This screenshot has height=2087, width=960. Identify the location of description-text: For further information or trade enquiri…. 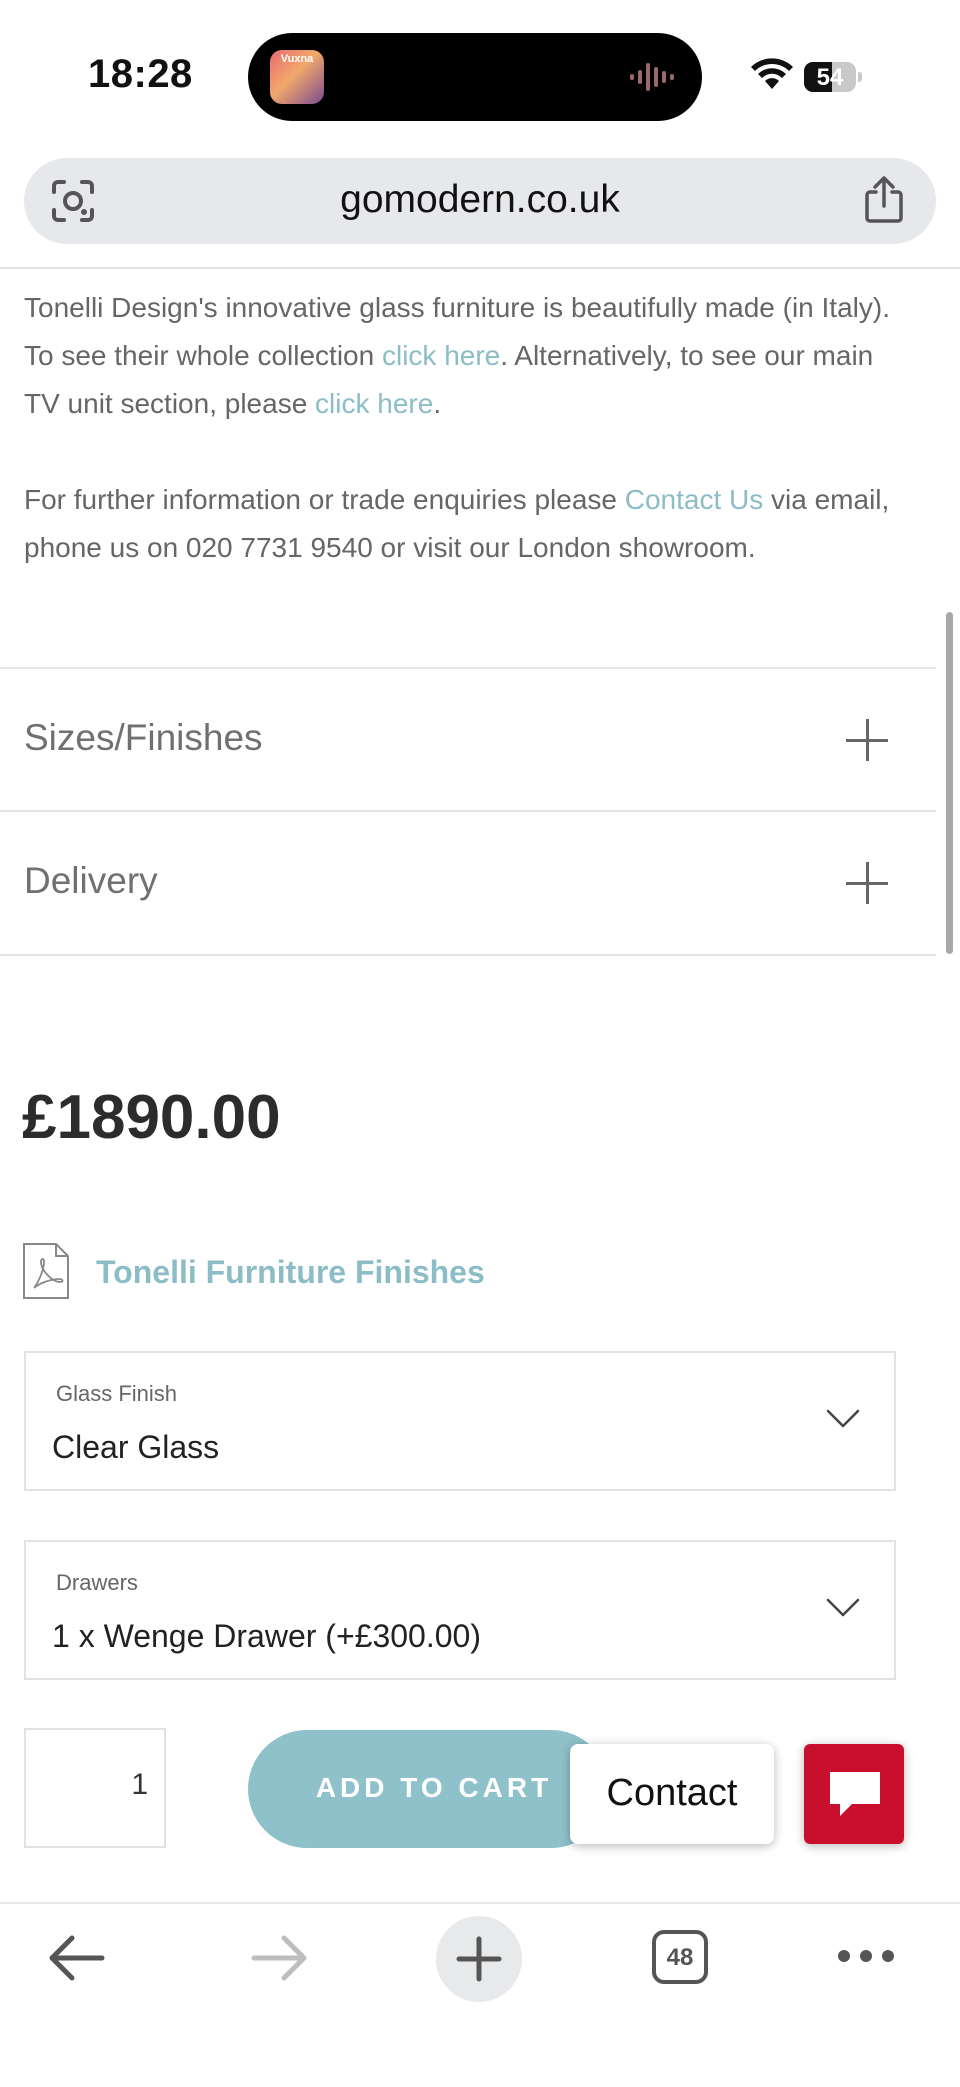
(324, 499).